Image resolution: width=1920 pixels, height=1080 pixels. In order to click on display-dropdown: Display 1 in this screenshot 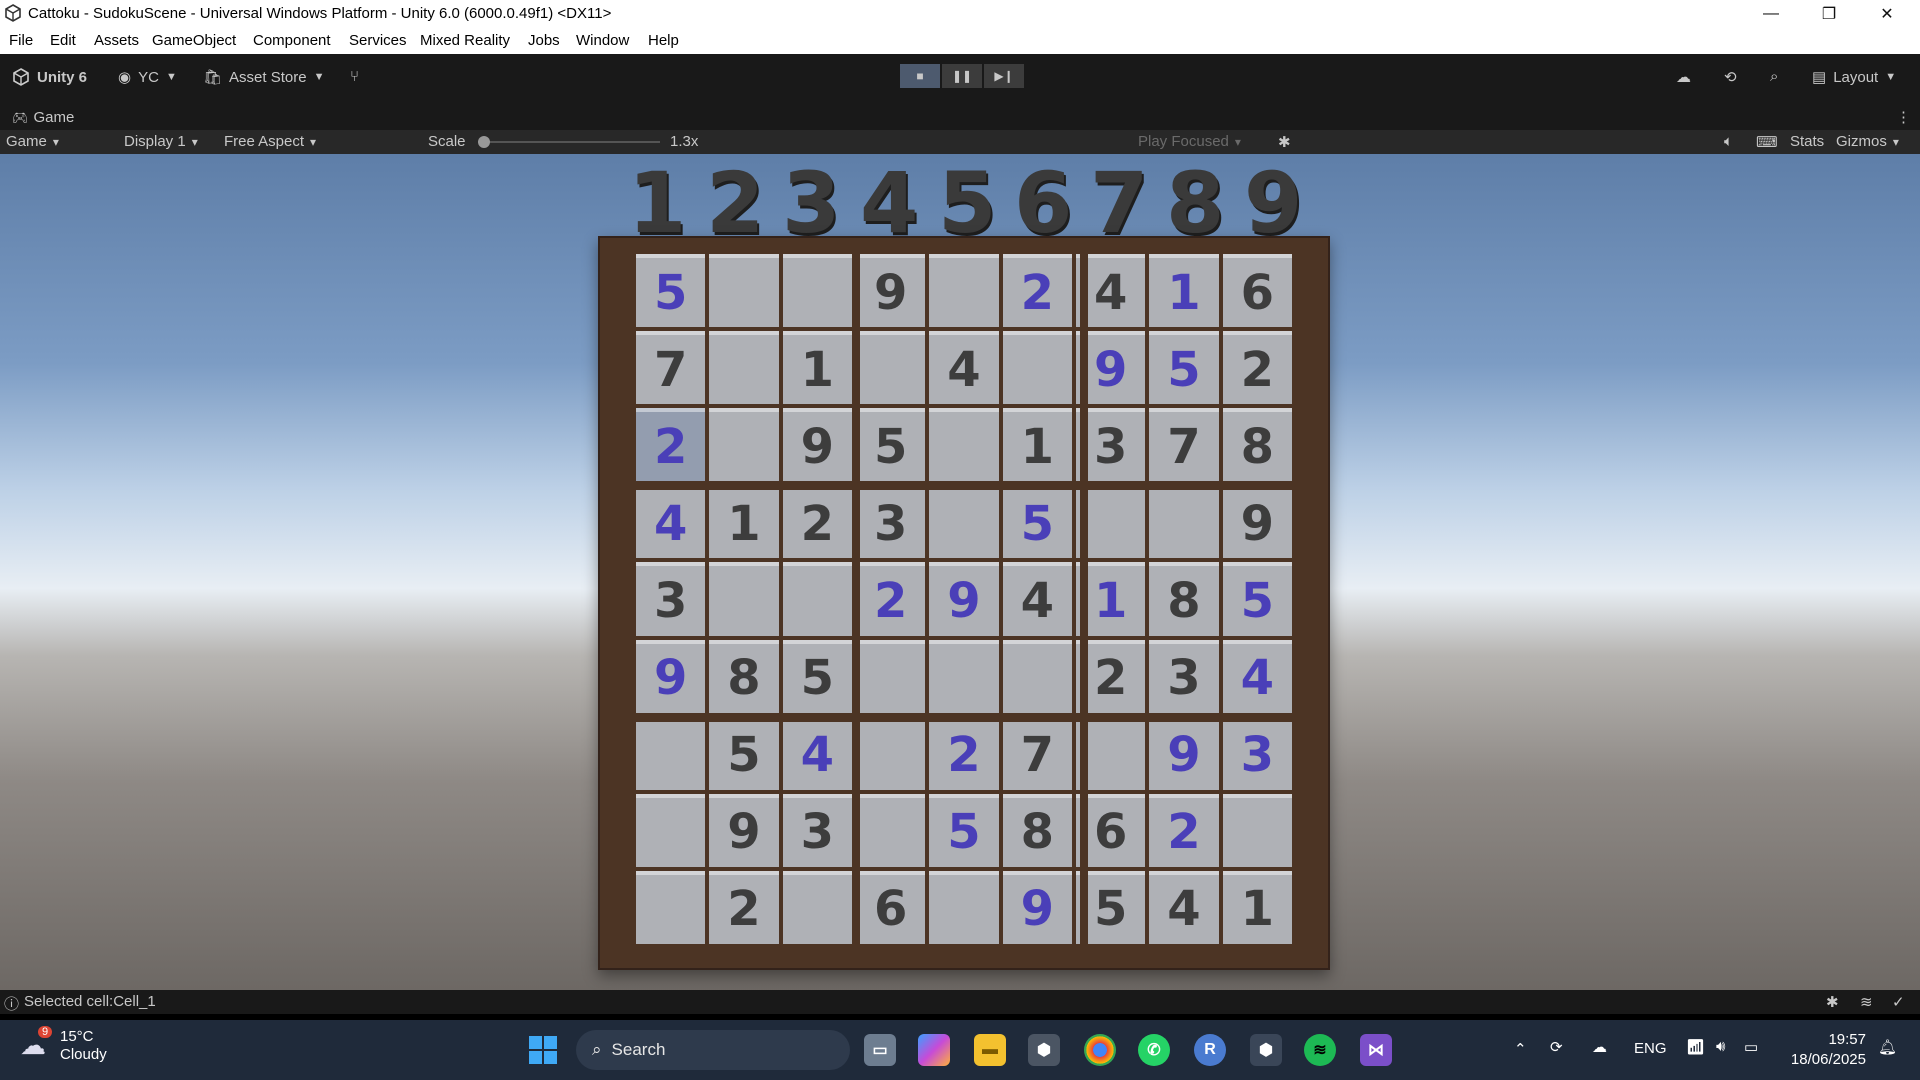, I will do `click(161, 141)`.